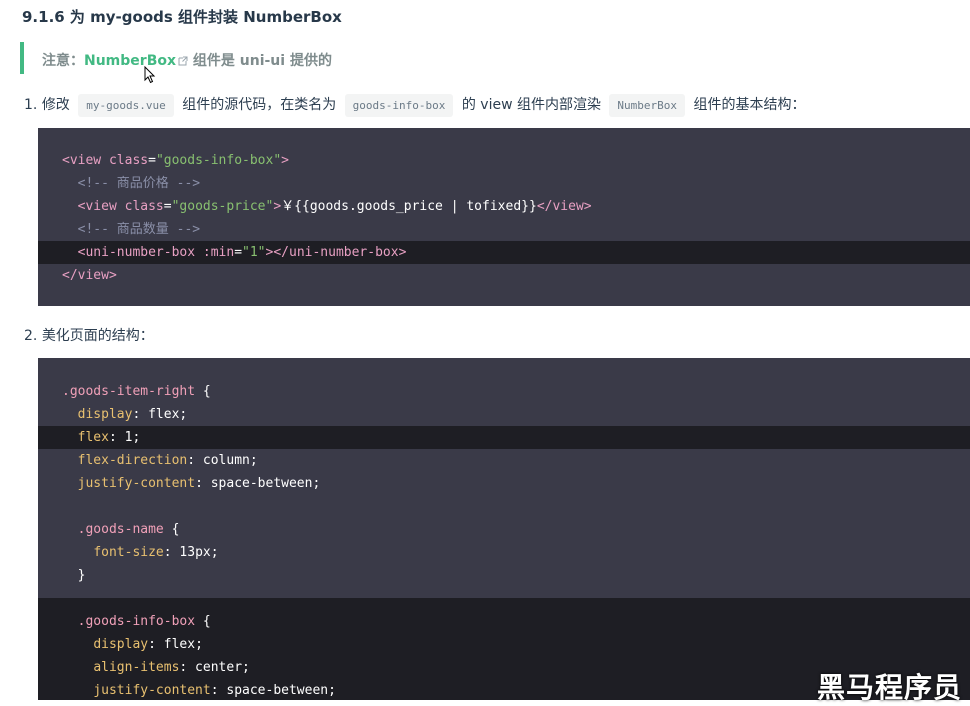 The height and width of the screenshot is (706, 970). I want to click on code-line-text: .goods-name {, so click(109, 529).